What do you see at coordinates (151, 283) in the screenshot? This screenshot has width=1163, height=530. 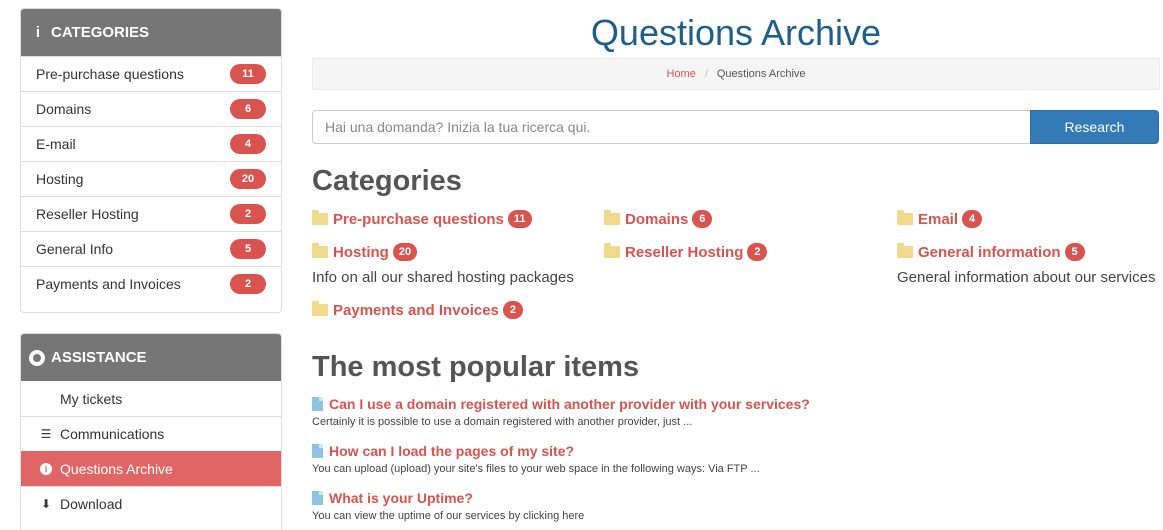 I see `sidebar-item-payments: Payments and Invoices 2` at bounding box center [151, 283].